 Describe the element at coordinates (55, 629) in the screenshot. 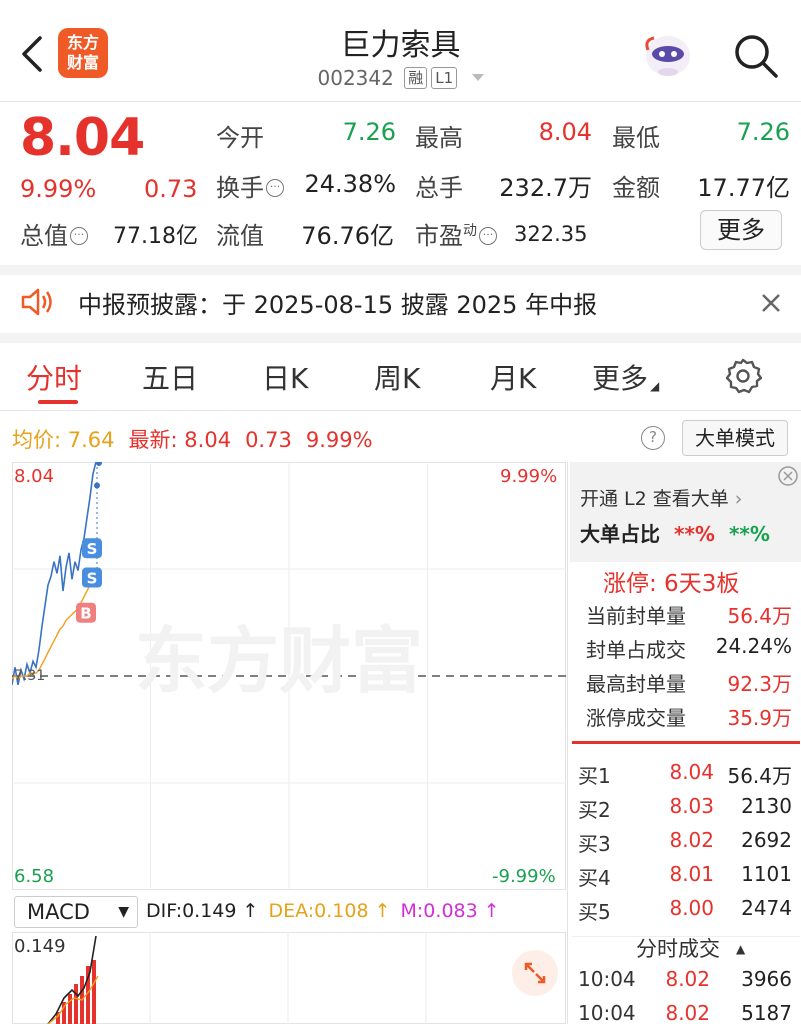

I see `average-price-line` at that location.